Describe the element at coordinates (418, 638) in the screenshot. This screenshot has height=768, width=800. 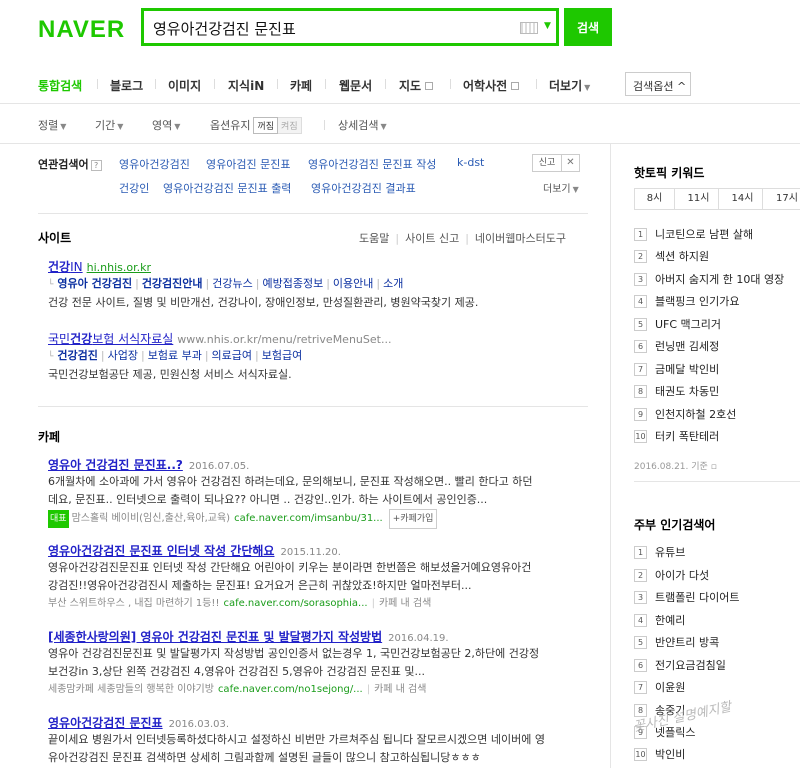
I see `result-date: 2016.04.19.` at that location.